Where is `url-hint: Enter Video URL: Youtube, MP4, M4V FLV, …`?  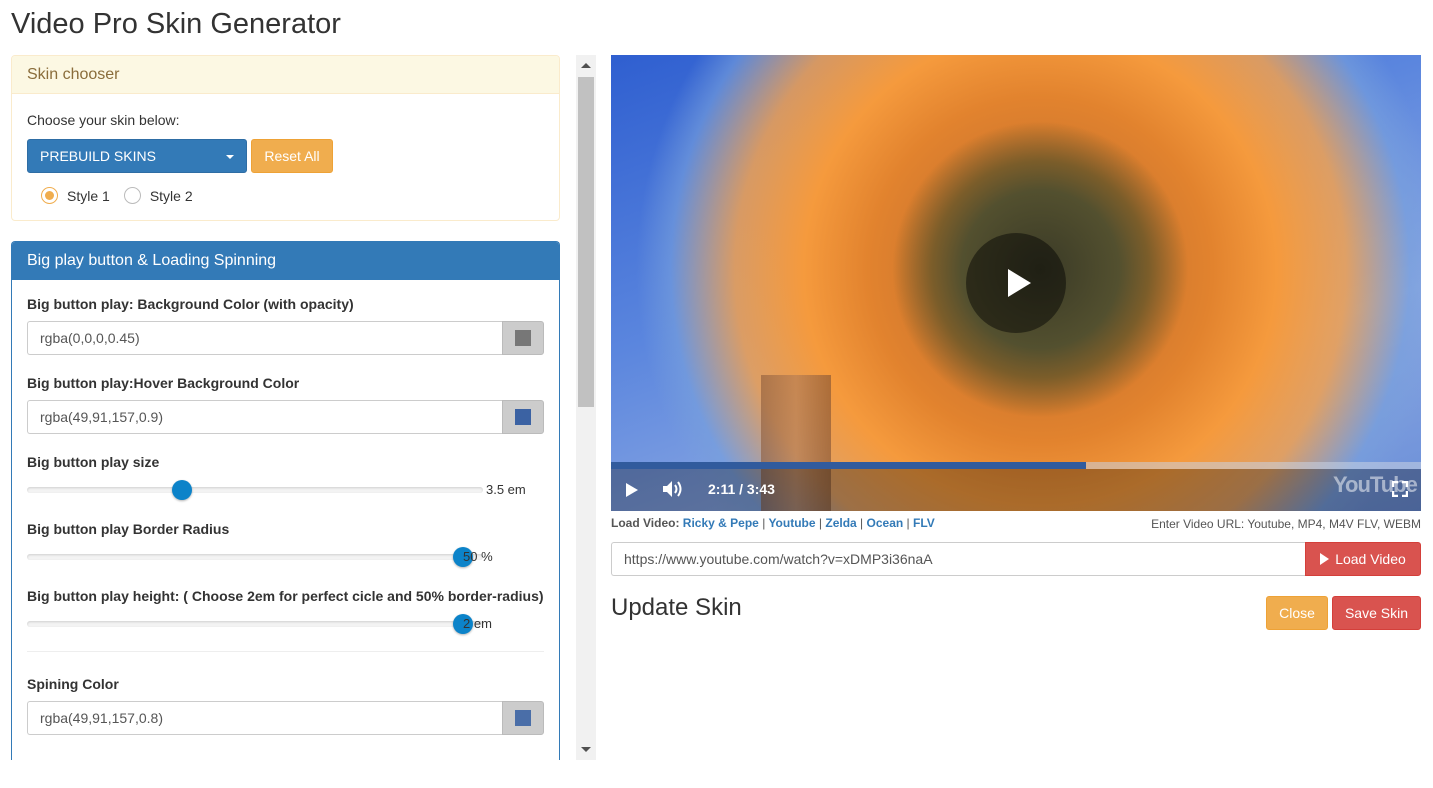
url-hint: Enter Video URL: Youtube, MP4, M4V FLV, … is located at coordinates (1286, 524).